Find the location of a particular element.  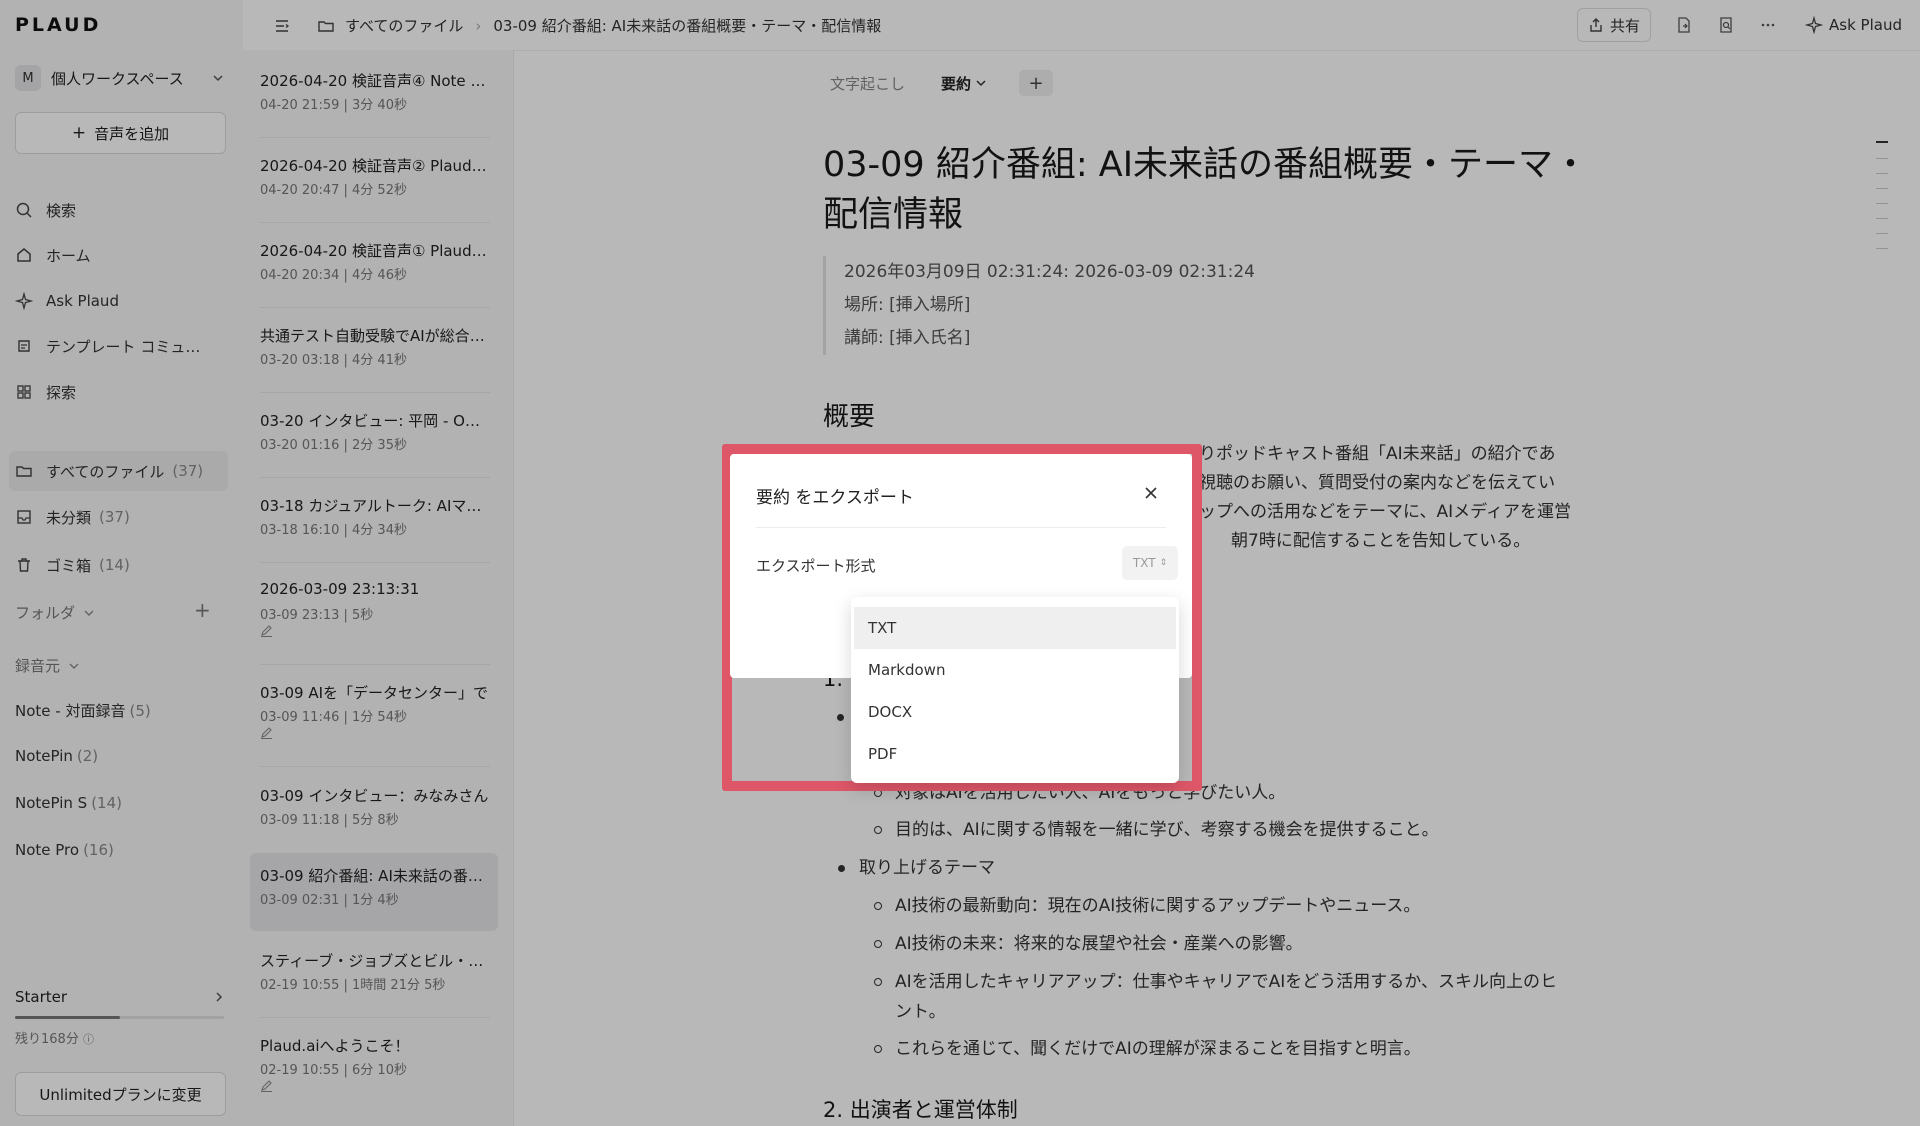

format-option-txt: TXT is located at coordinates (1015, 628).